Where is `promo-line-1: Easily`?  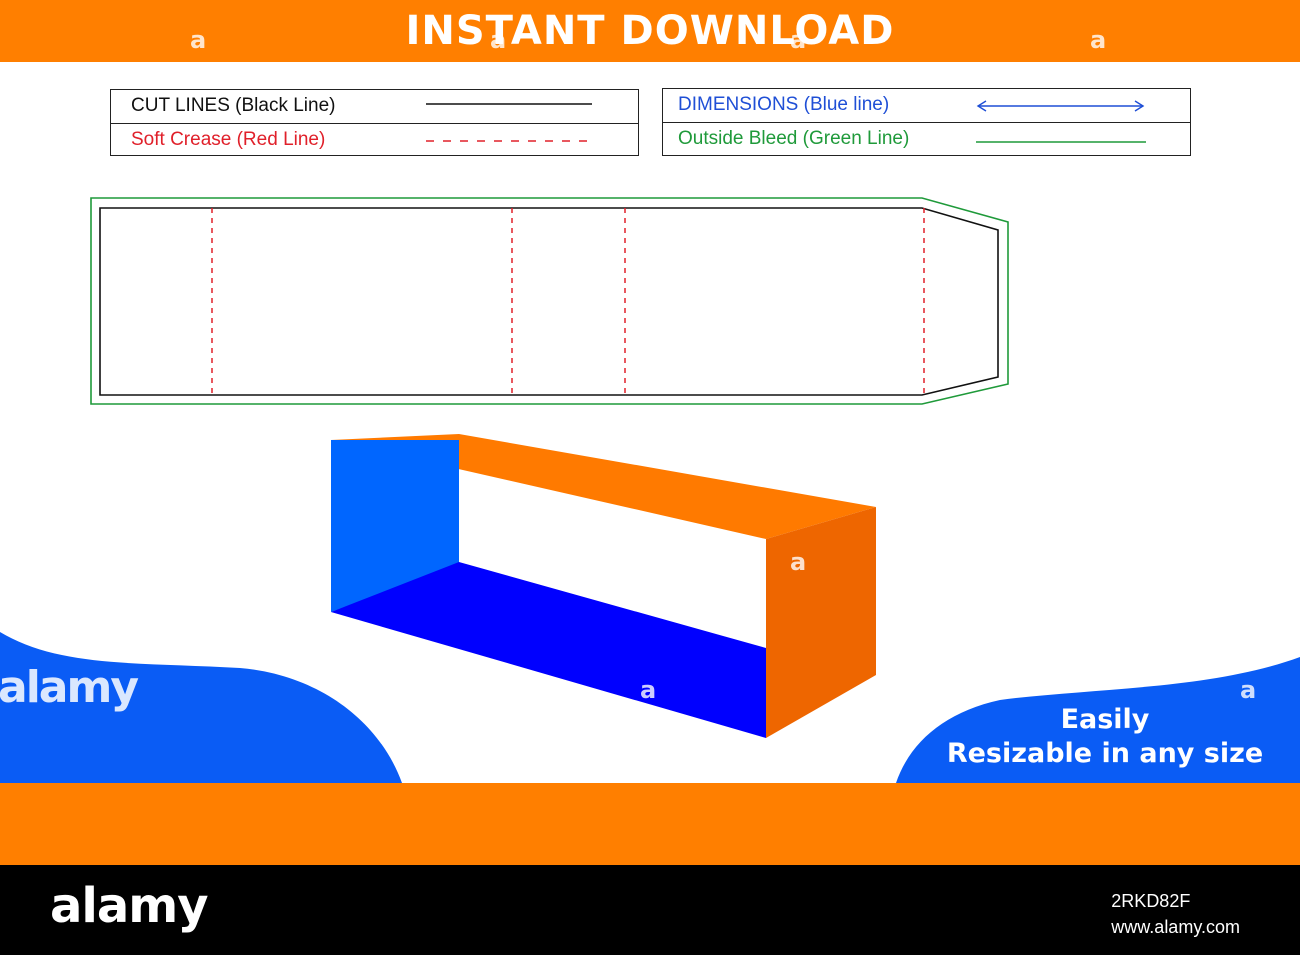 promo-line-1: Easily is located at coordinates (1105, 719).